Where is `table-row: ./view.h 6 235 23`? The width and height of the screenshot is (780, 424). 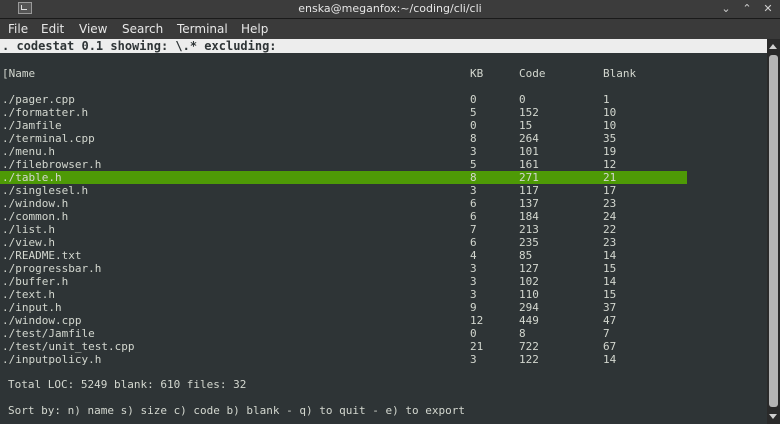 table-row: ./view.h 6 235 23 is located at coordinates (343, 242).